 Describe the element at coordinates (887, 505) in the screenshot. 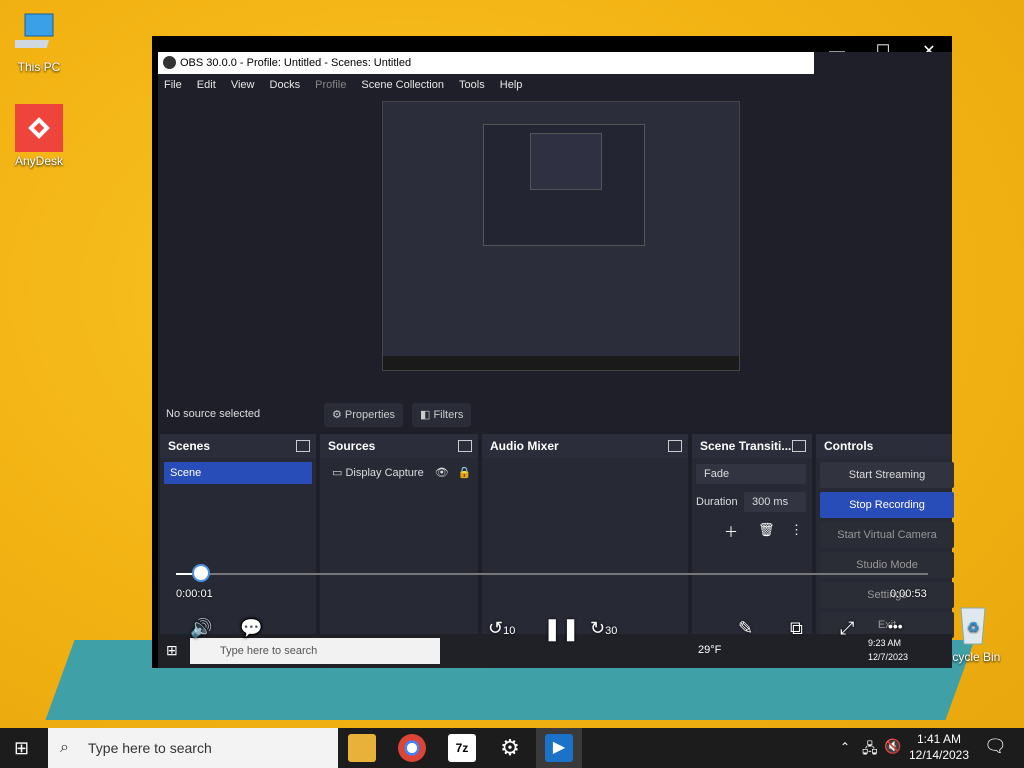

I see `stop-recording-button: Stop Recording` at that location.